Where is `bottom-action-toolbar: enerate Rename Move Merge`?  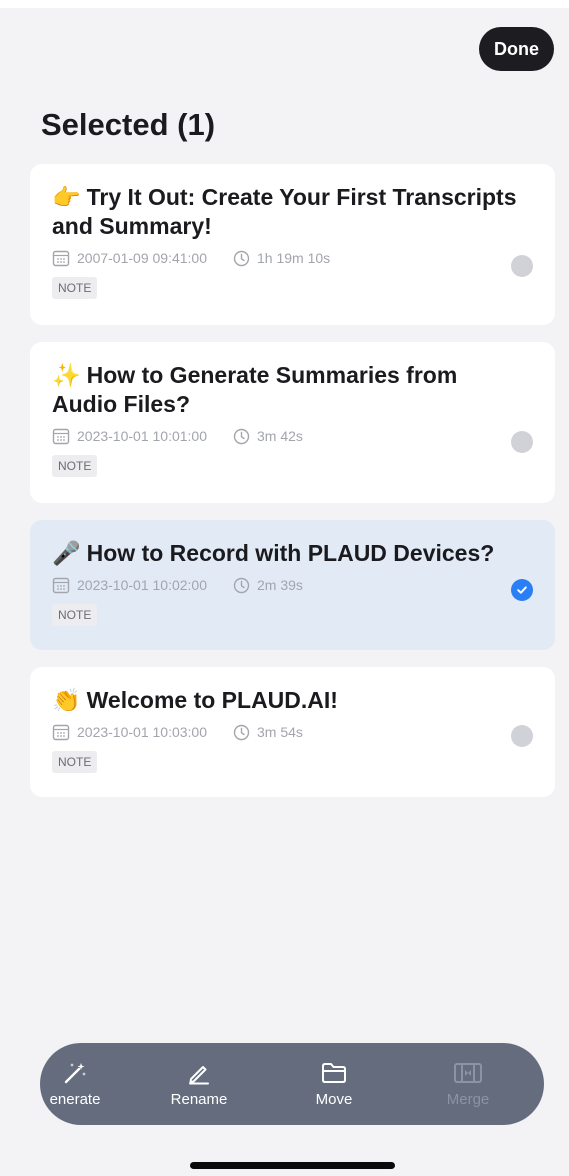 bottom-action-toolbar: enerate Rename Move Merge is located at coordinates (292, 1084).